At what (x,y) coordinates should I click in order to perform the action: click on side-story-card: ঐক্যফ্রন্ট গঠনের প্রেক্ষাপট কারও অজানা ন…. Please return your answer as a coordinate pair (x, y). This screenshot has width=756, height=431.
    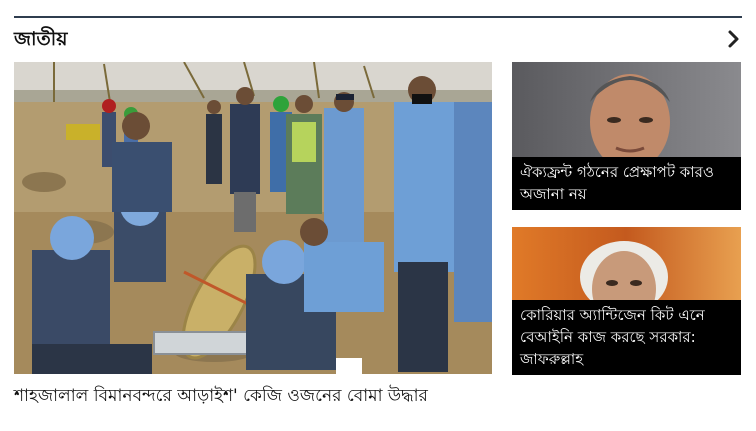
    Looking at the image, I should click on (626, 136).